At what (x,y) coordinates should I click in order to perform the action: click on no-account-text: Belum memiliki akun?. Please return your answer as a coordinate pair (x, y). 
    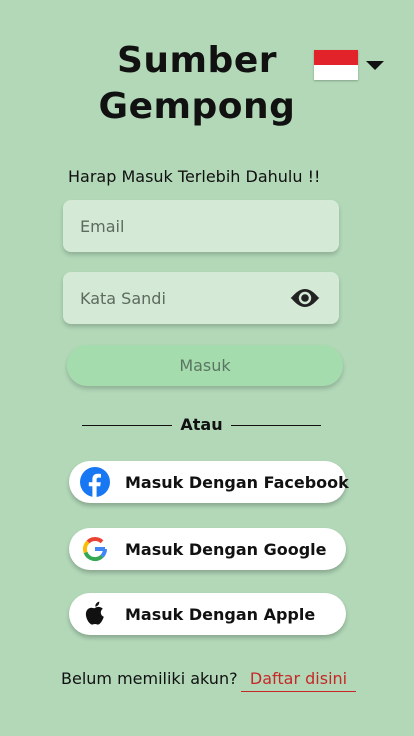
    Looking at the image, I should click on (149, 678).